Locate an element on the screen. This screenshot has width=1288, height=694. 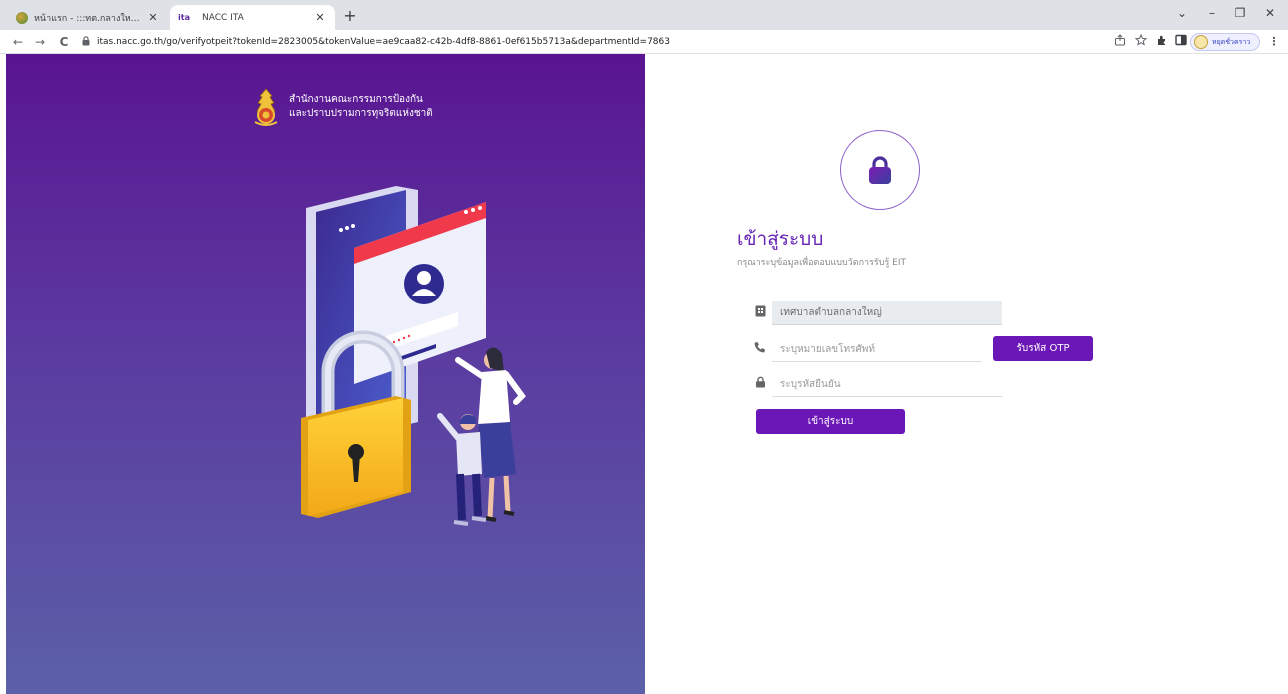
lock-icon is located at coordinates (880, 170).